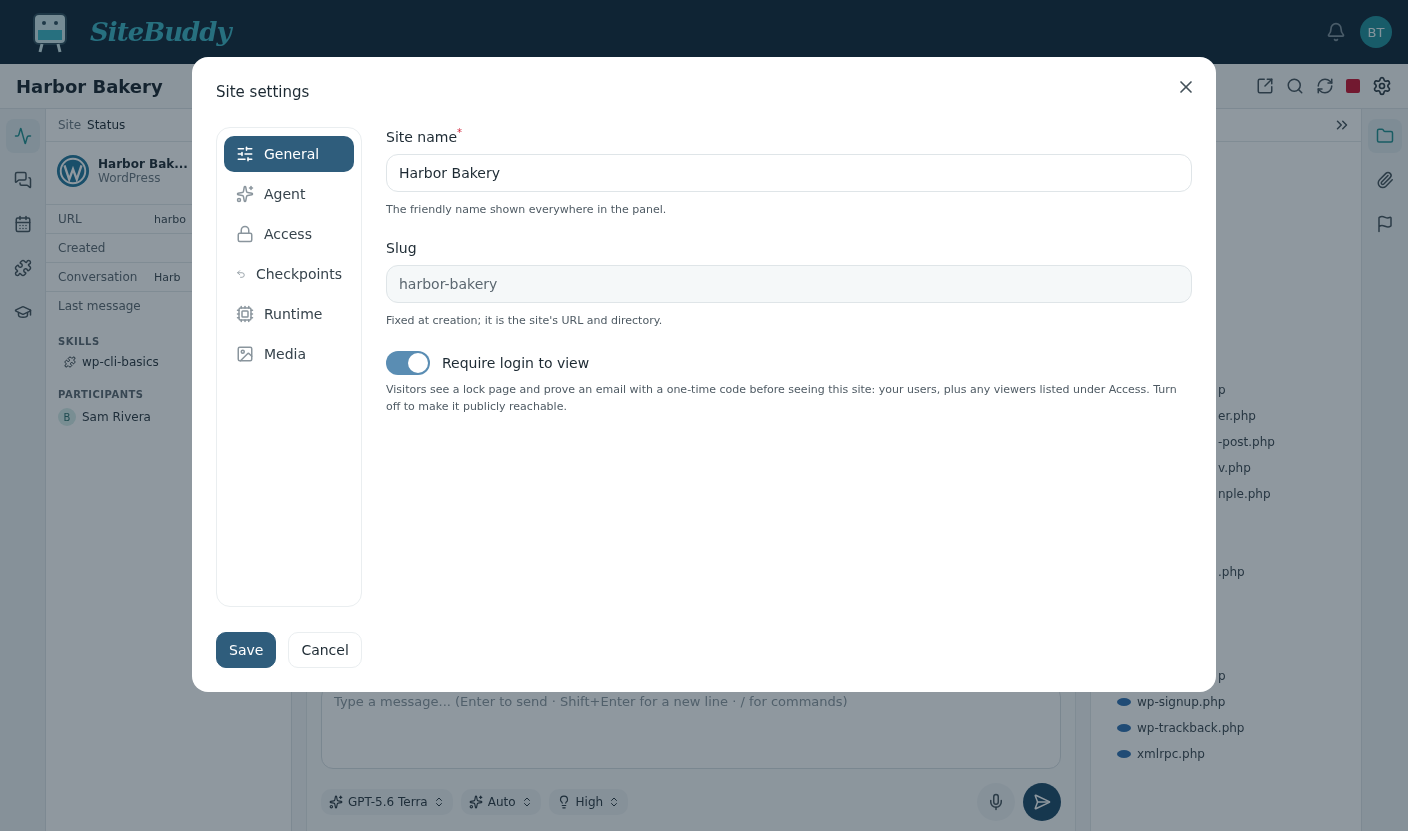 Image resolution: width=1408 pixels, height=831 pixels. What do you see at coordinates (79, 342) in the screenshot?
I see `section-heading: SKILLS` at bounding box center [79, 342].